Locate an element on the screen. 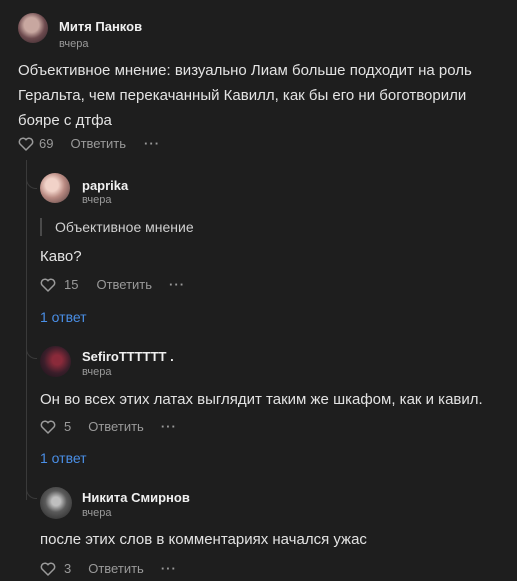 The image size is (517, 581). like-count: 3 is located at coordinates (68, 568).